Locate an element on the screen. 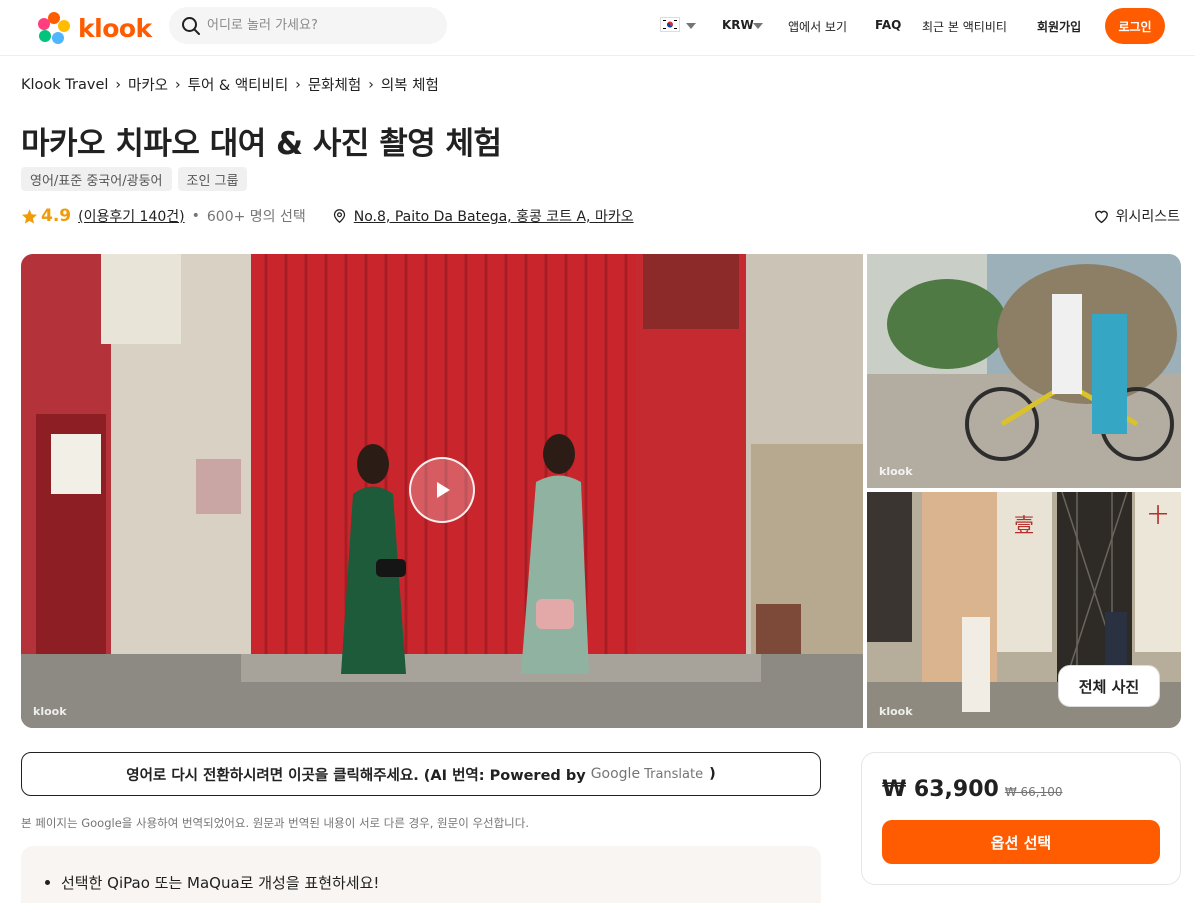 This screenshot has width=1195, height=903. booked-count: 600+ 명의 선택 is located at coordinates (256, 217).